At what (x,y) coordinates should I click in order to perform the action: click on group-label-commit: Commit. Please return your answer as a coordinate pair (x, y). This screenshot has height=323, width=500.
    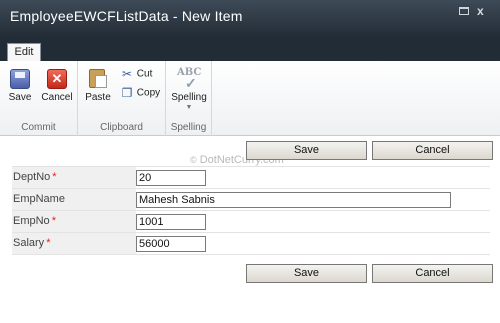
    Looking at the image, I should click on (38, 127).